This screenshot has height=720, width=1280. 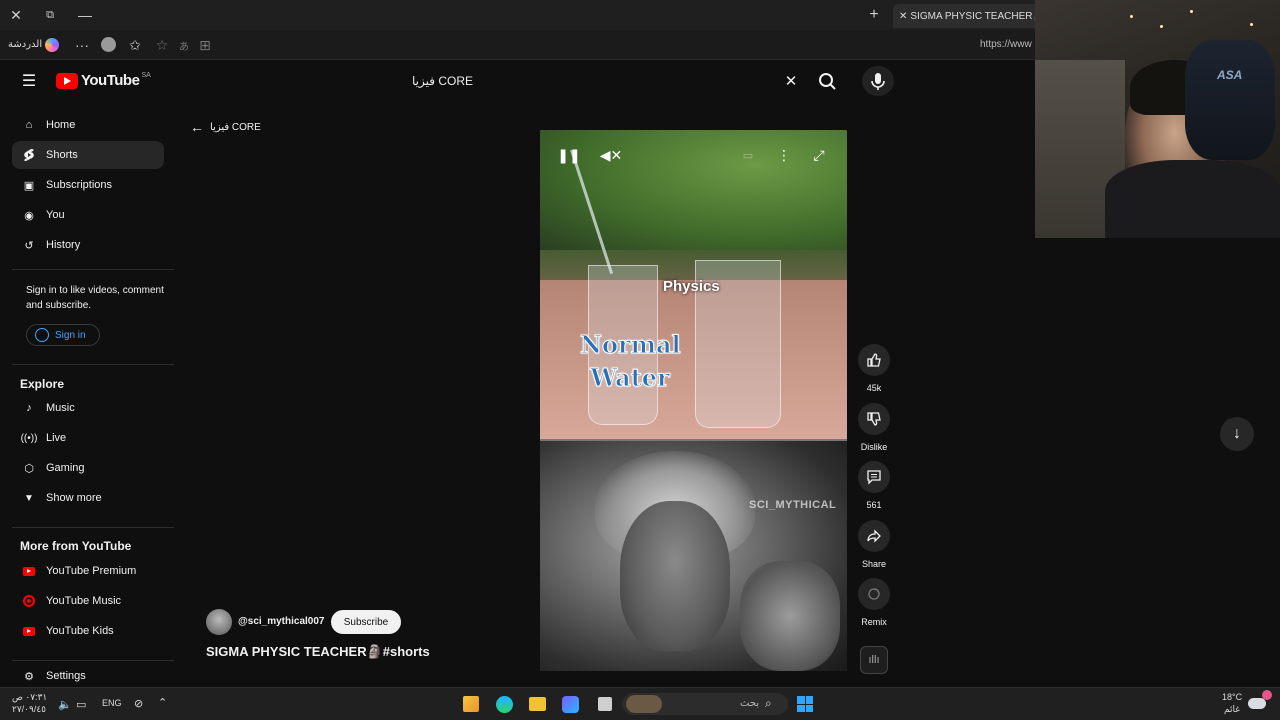 What do you see at coordinates (793, 505) in the screenshot?
I see `video-watermark: SCI_MYTHICAL` at bounding box center [793, 505].